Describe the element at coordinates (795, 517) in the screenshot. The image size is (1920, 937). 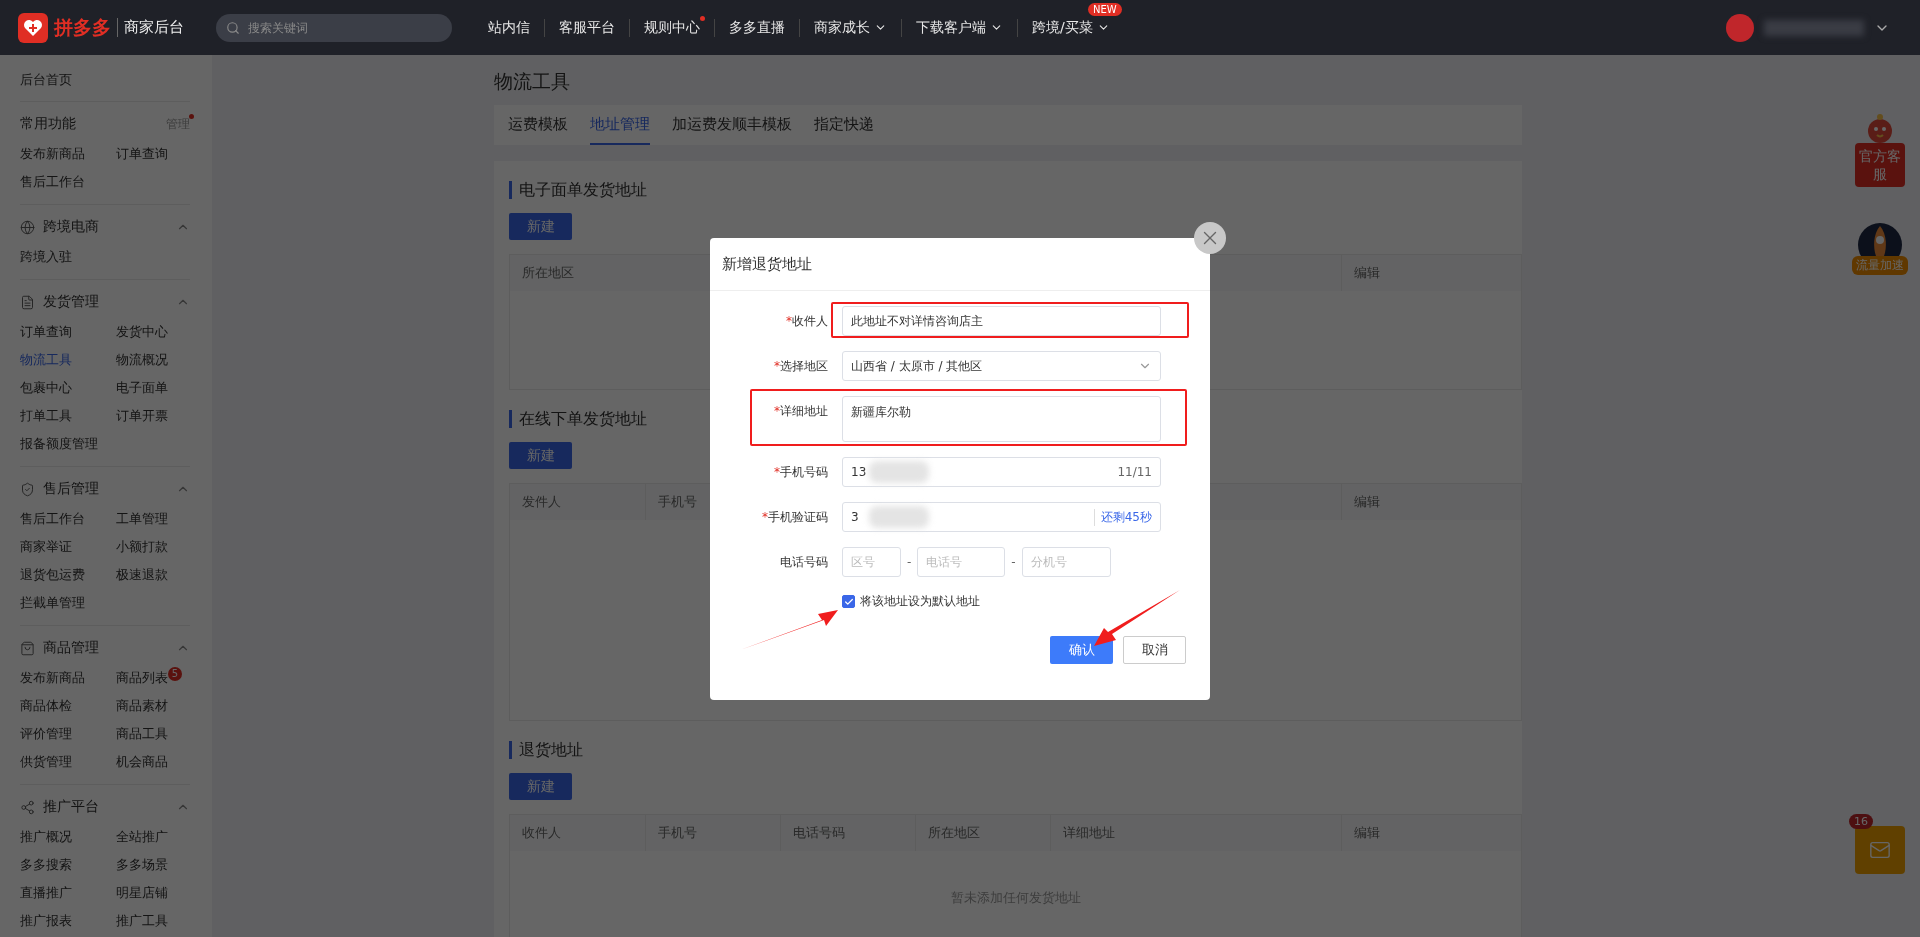
I see `field-label: *手机验证码` at that location.